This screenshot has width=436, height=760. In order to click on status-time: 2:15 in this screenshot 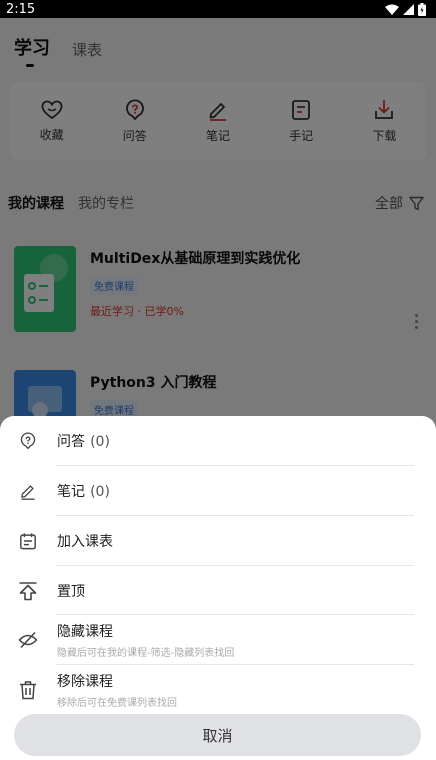, I will do `click(21, 9)`.